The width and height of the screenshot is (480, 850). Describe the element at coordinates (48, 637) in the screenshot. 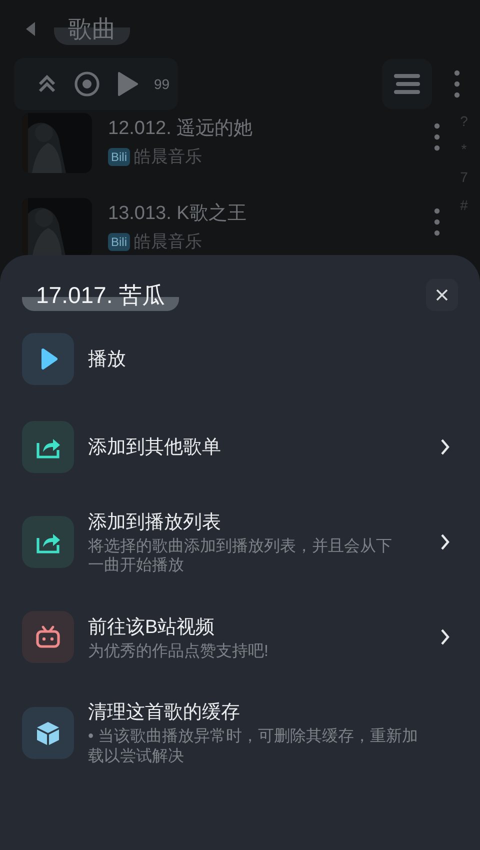

I see `tv-tile` at that location.